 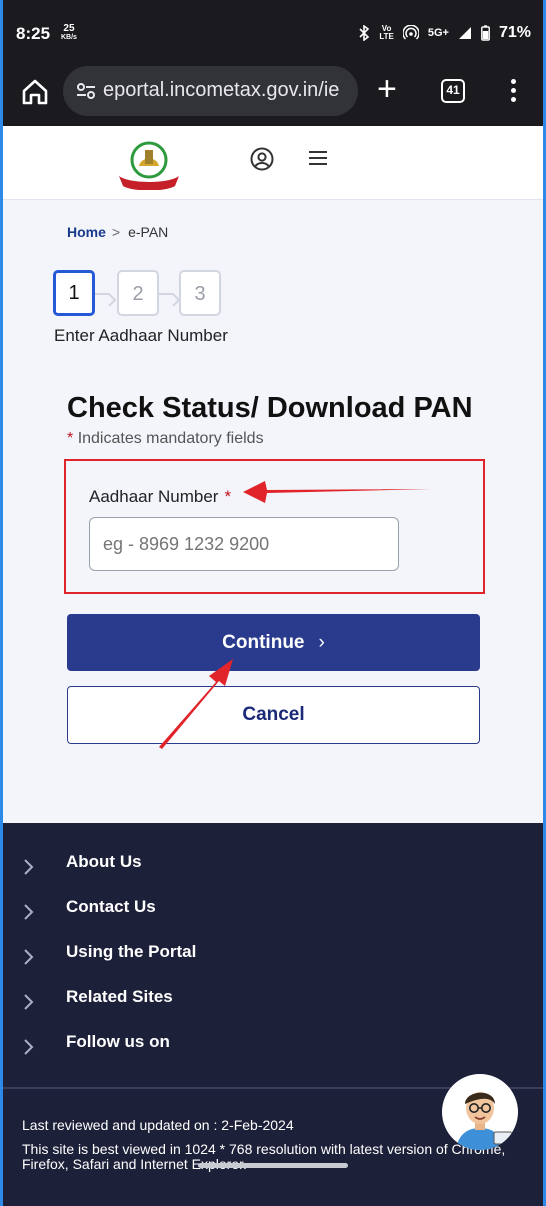 What do you see at coordinates (262, 159) in the screenshot?
I see `user-profile-icon` at bounding box center [262, 159].